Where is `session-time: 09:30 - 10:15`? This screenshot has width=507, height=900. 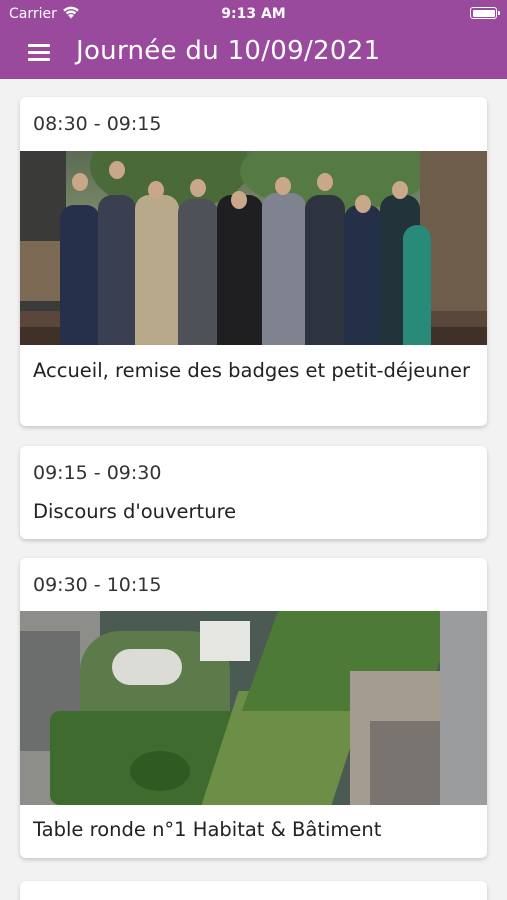 session-time: 09:30 - 10:15 is located at coordinates (97, 585).